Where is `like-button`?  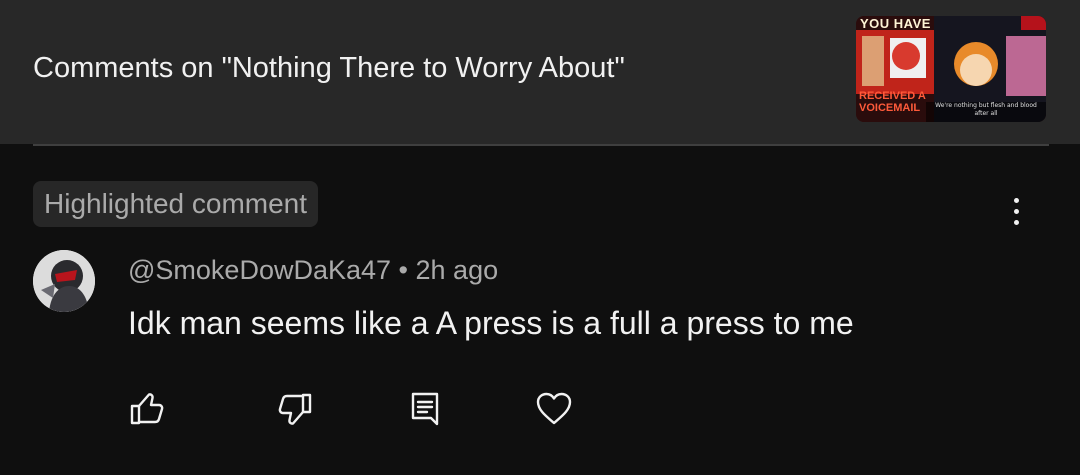
like-button is located at coordinates (147, 409).